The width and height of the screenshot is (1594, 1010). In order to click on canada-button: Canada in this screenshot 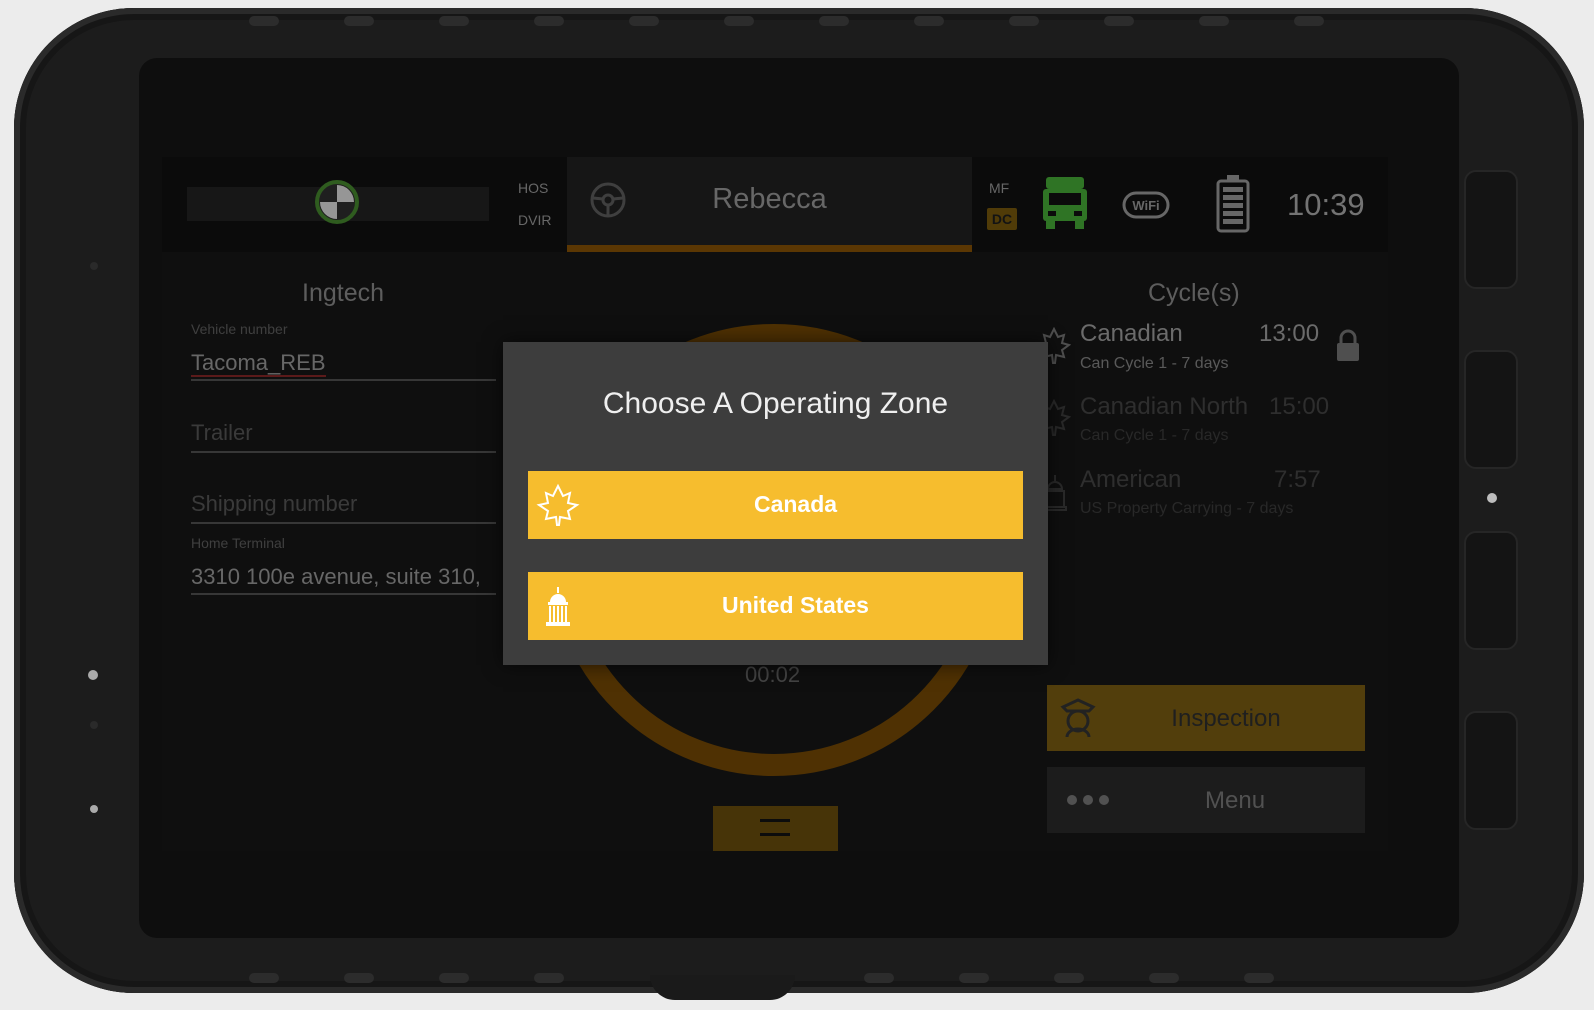, I will do `click(775, 505)`.